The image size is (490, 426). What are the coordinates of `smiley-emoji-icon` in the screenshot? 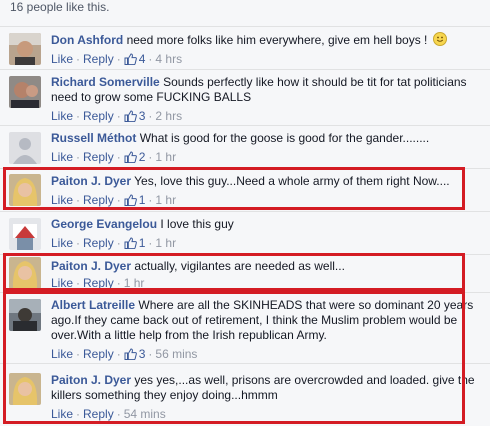 It's located at (439, 39).